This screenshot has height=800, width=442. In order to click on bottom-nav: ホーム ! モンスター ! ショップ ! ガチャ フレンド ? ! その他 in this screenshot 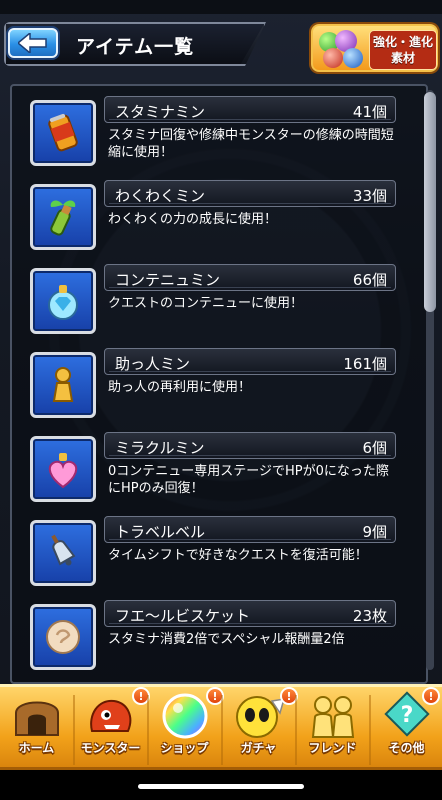, I will do `click(221, 727)`.